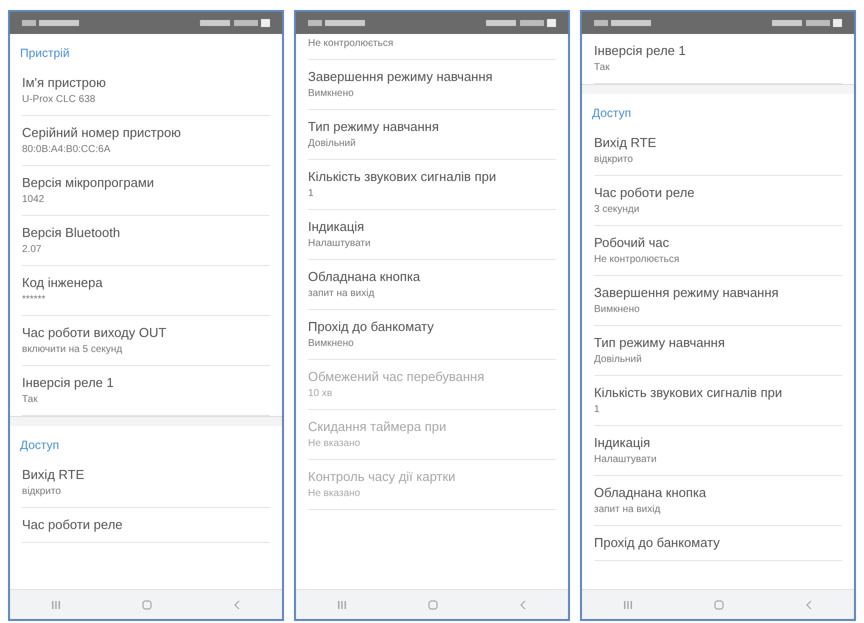 This screenshot has height=623, width=864. I want to click on item-title: Робочий час, so click(632, 243).